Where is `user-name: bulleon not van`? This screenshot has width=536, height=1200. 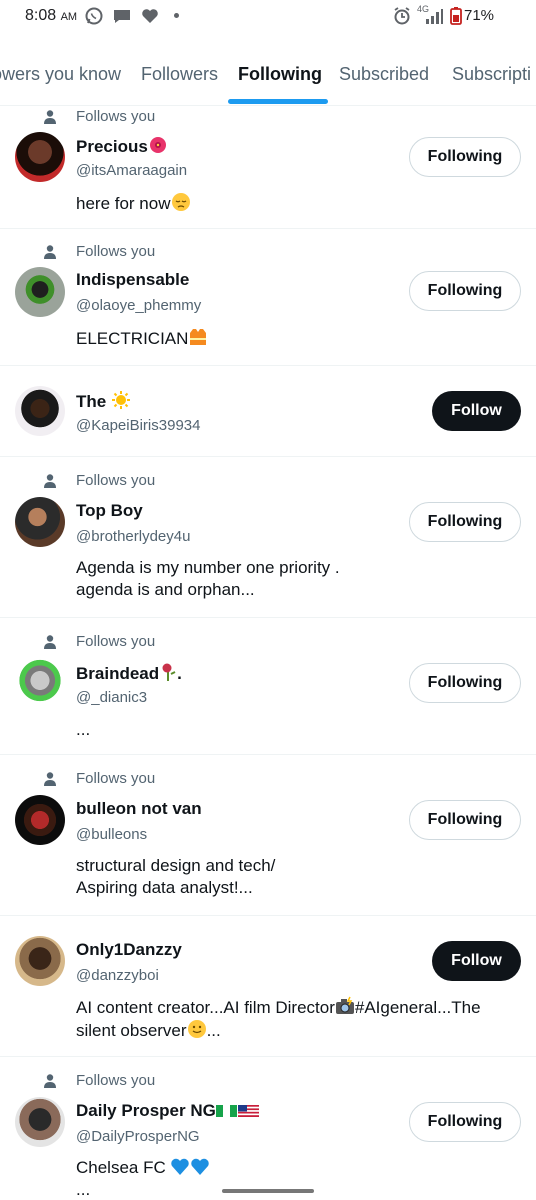 user-name: bulleon not van is located at coordinates (139, 809).